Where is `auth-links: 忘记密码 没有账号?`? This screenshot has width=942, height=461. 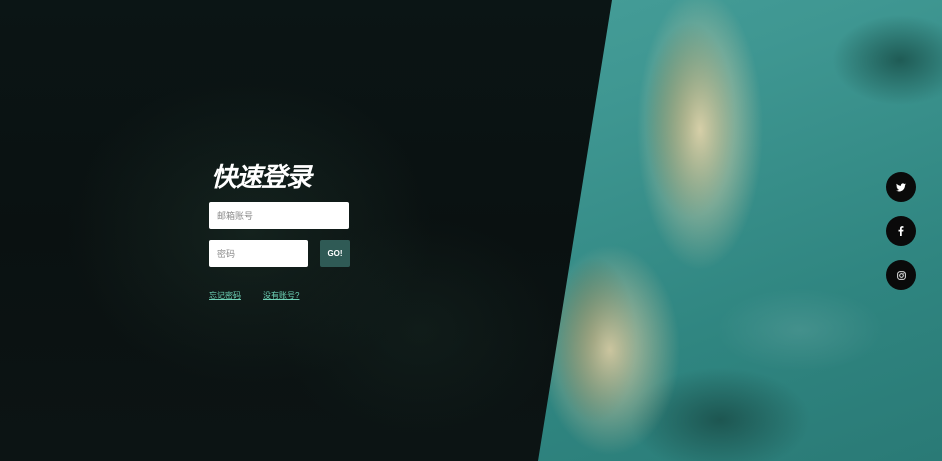 auth-links: 忘记密码 没有账号? is located at coordinates (279, 295).